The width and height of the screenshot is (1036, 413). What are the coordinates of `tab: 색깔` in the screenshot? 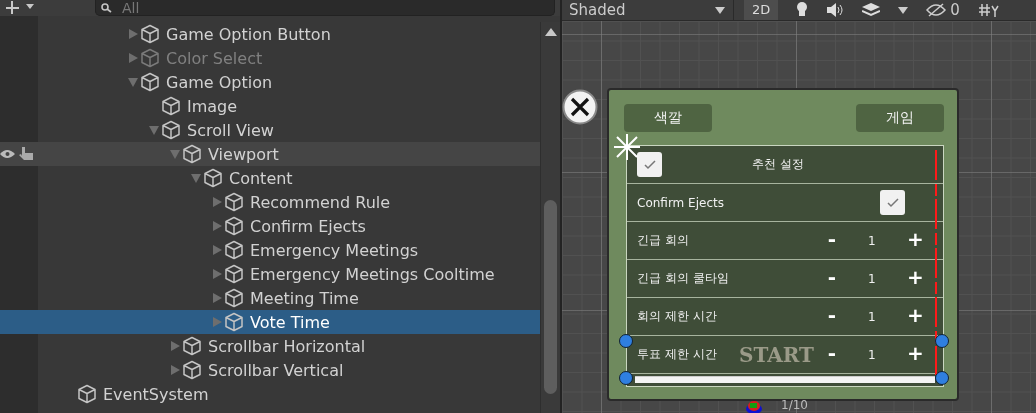 It's located at (668, 118).